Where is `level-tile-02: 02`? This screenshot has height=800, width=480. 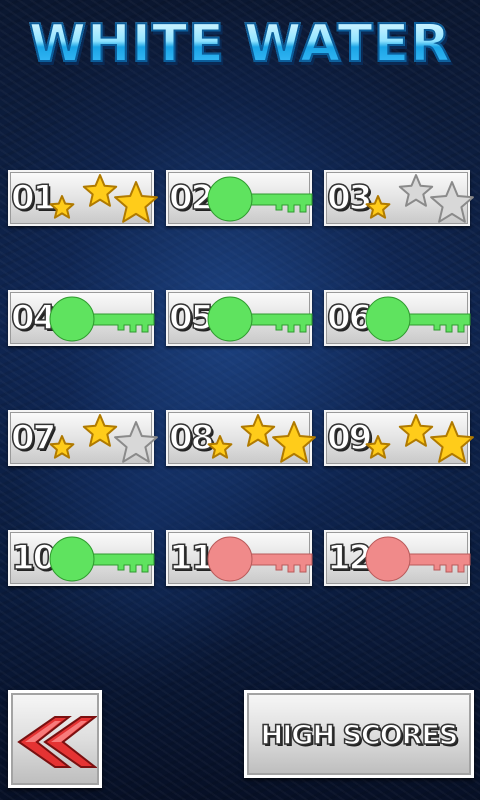
level-tile-02: 02 is located at coordinates (239, 198).